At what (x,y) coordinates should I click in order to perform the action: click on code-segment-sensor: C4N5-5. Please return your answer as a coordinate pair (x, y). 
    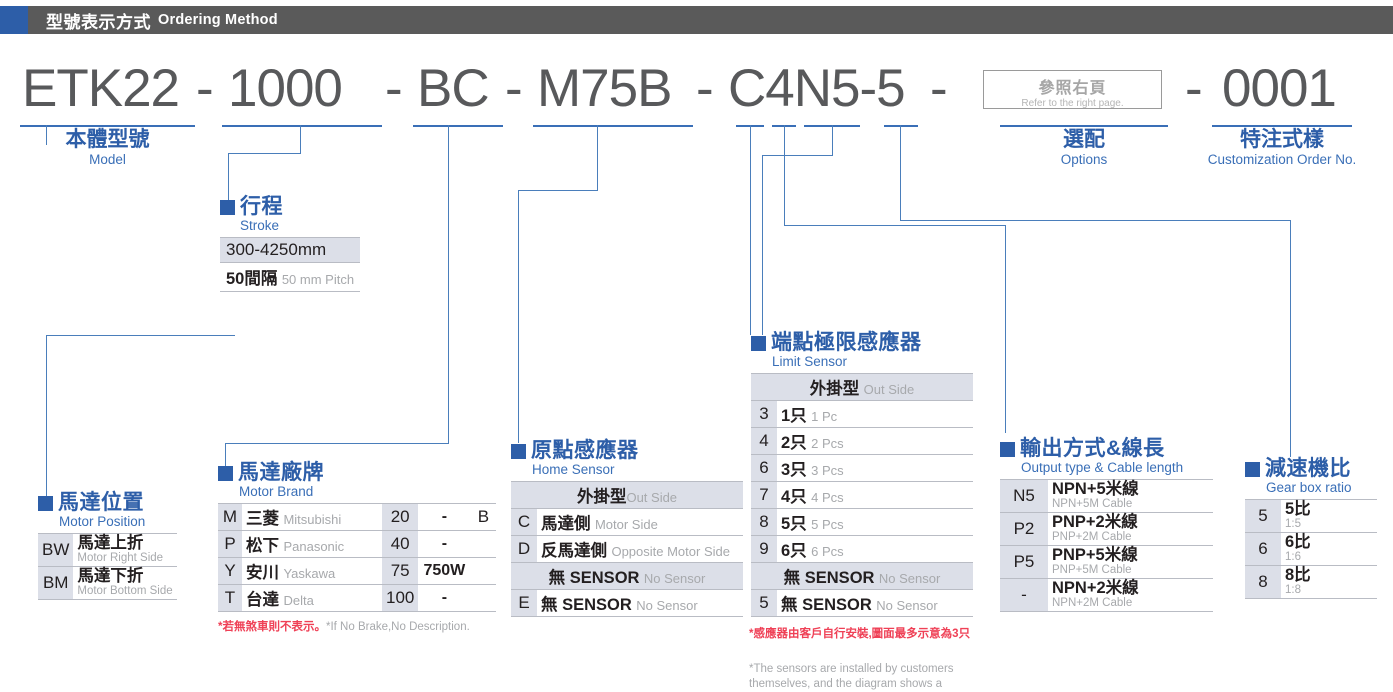
    Looking at the image, I should click on (817, 88).